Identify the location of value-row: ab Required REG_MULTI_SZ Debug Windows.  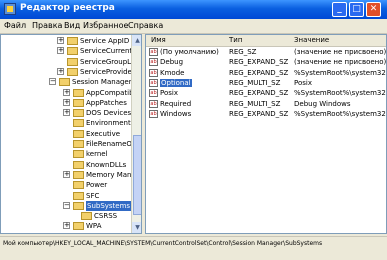
(266, 104).